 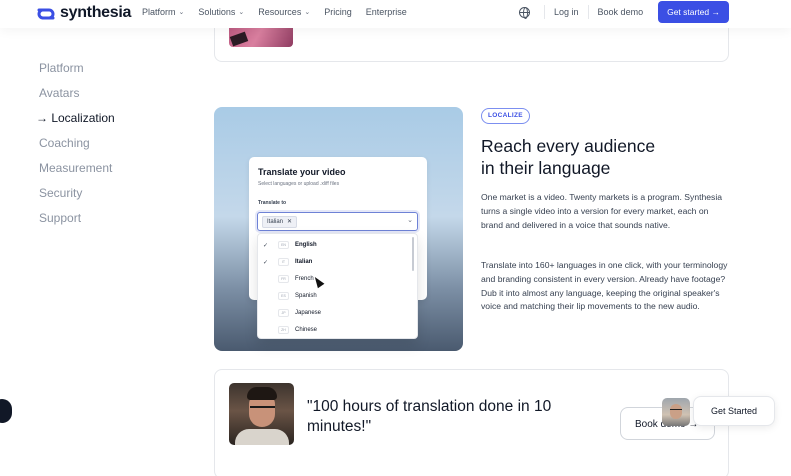 I want to click on language-name: Spanish, so click(x=306, y=296).